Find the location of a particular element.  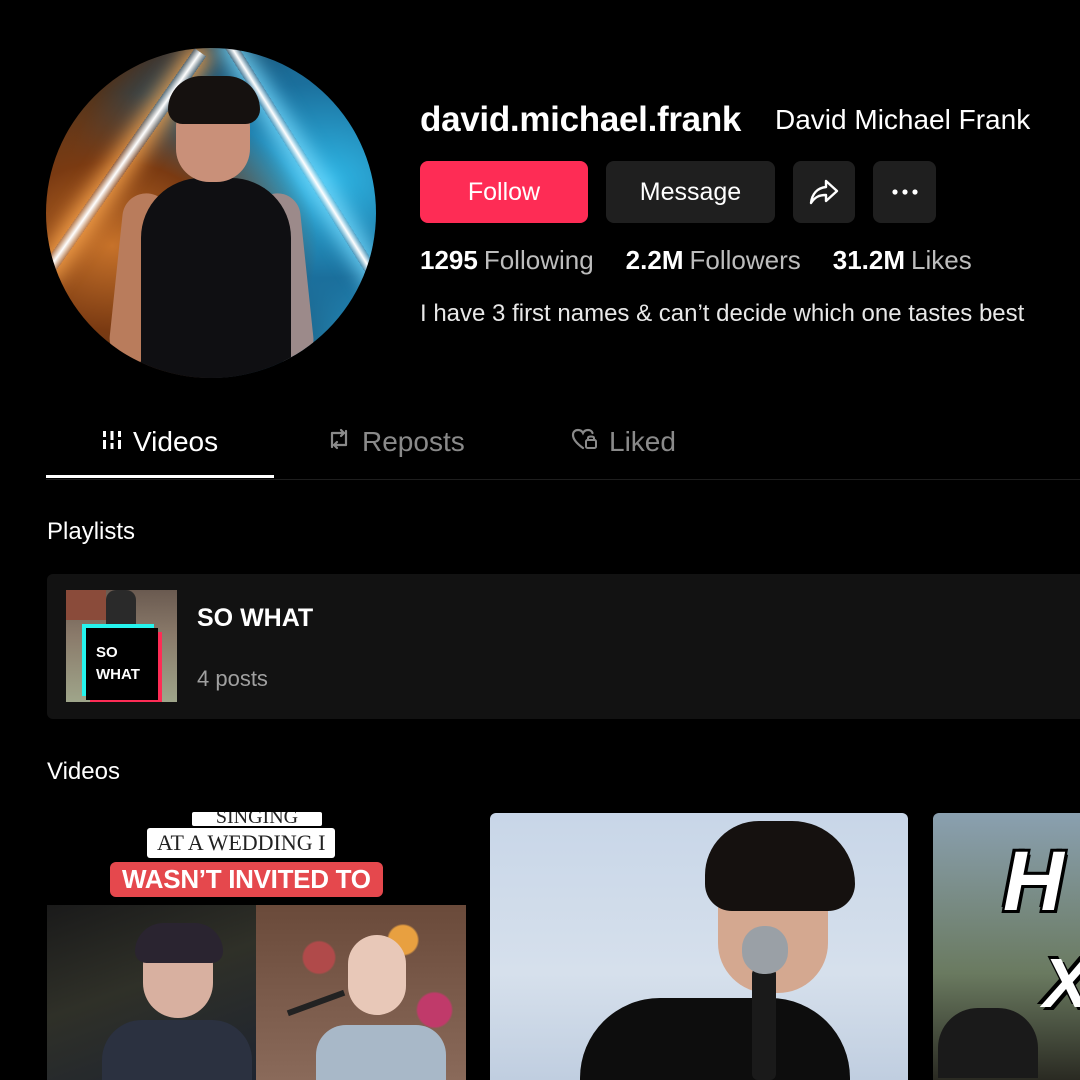

videos-heading: Videos is located at coordinates (83, 771).